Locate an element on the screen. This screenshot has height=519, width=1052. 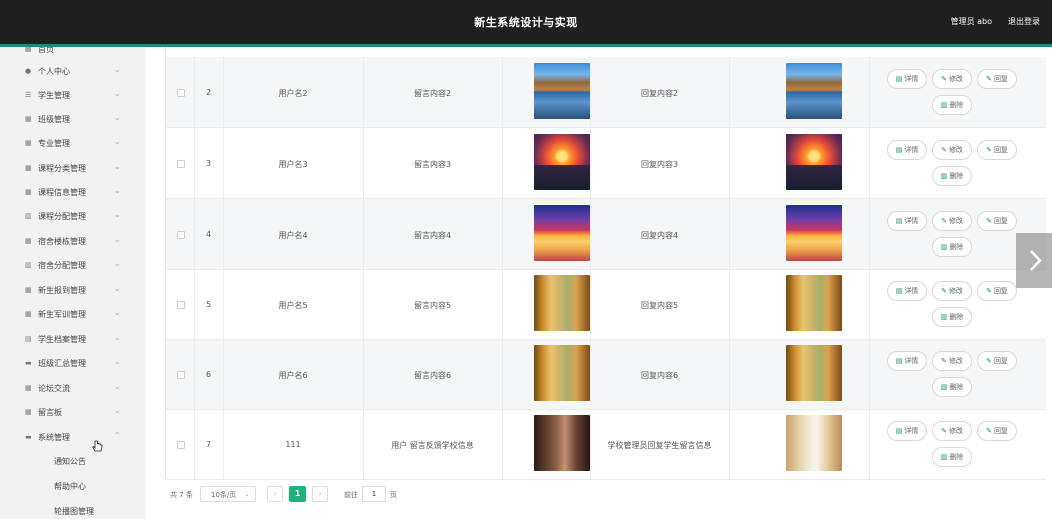
sidebar-subitem-help: 帮助中心 is located at coordinates (72, 487).